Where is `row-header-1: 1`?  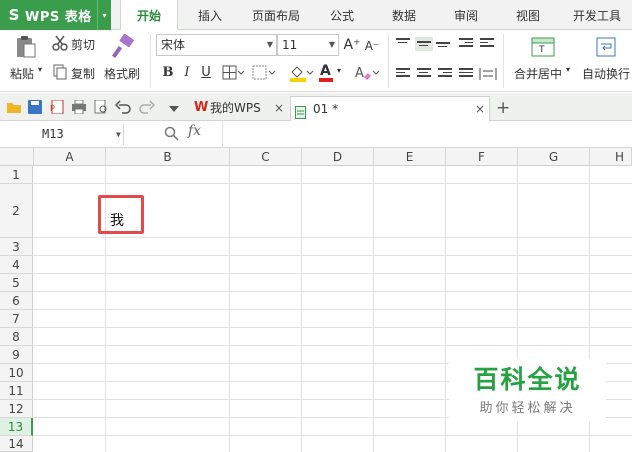
row-header-1: 1 is located at coordinates (16, 175).